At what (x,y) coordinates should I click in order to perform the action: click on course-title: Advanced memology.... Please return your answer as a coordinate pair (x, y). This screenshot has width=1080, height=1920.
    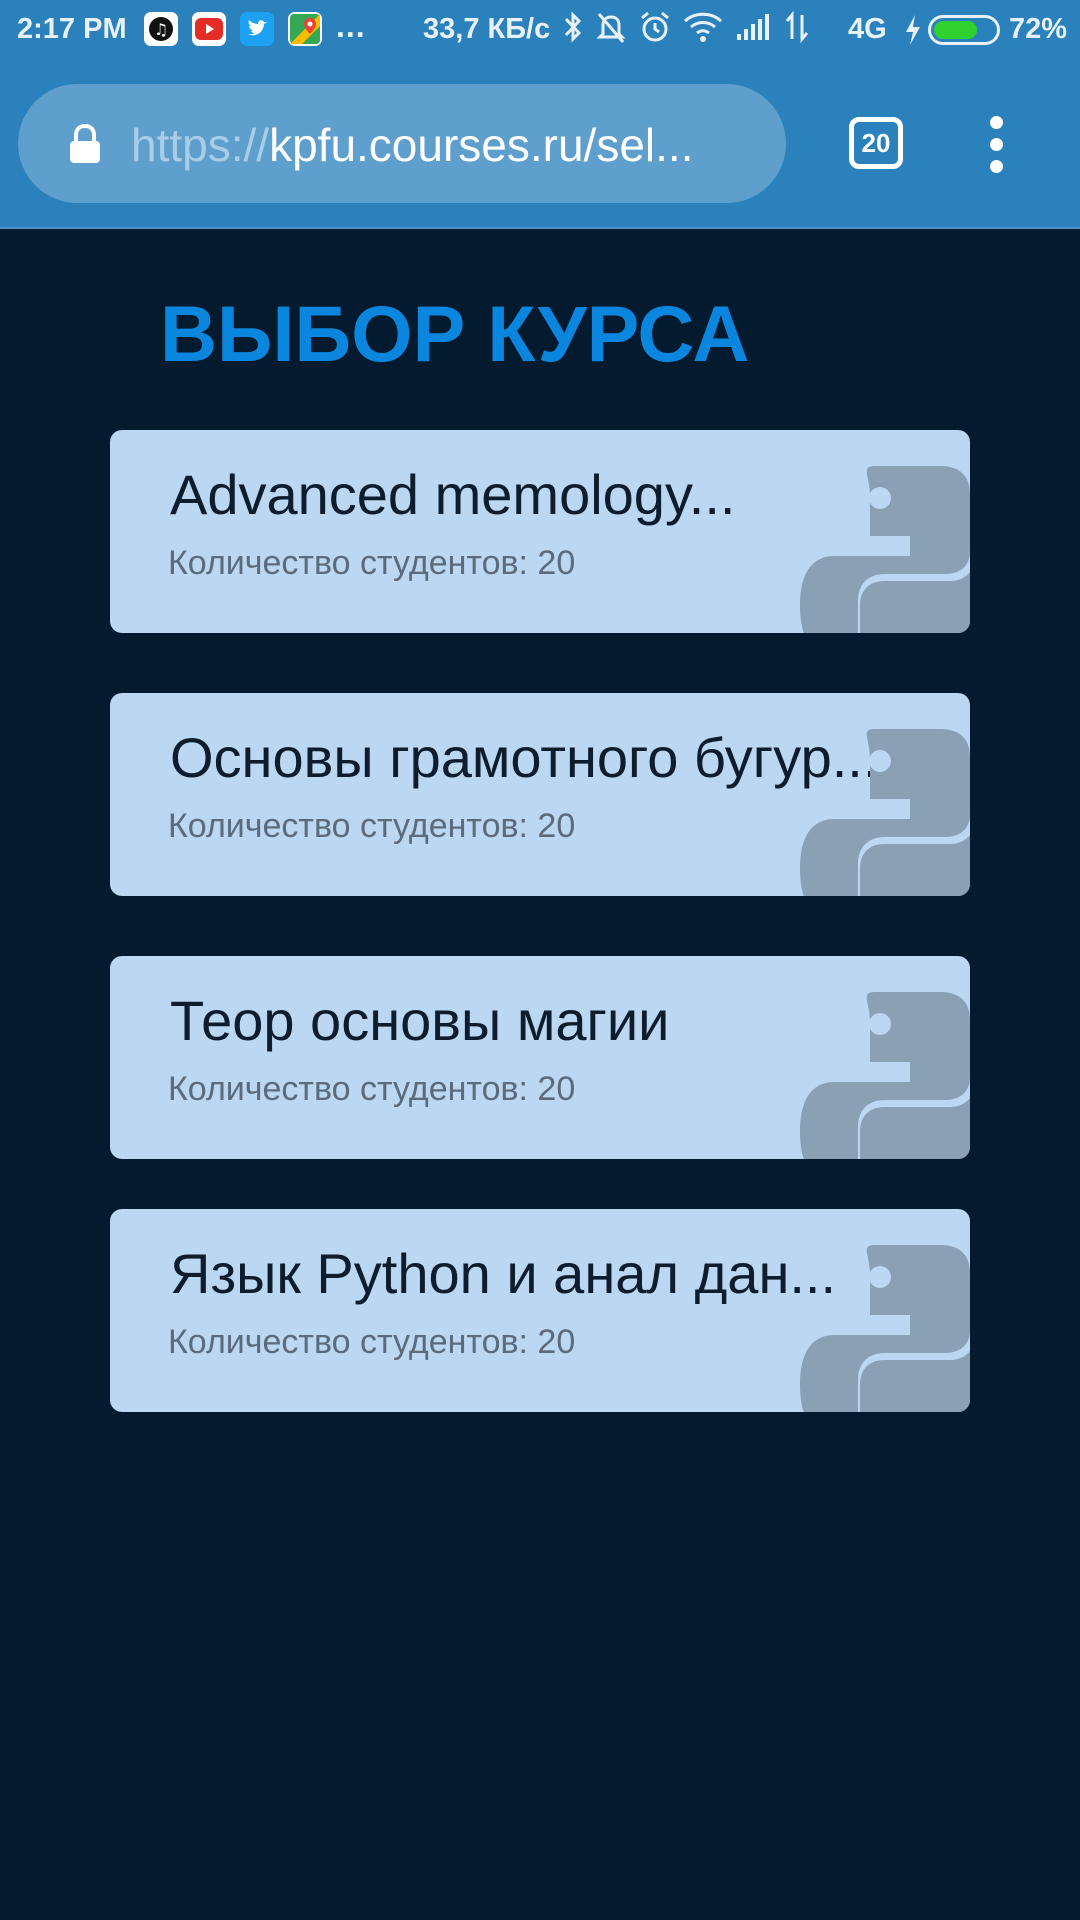
    Looking at the image, I should click on (453, 494).